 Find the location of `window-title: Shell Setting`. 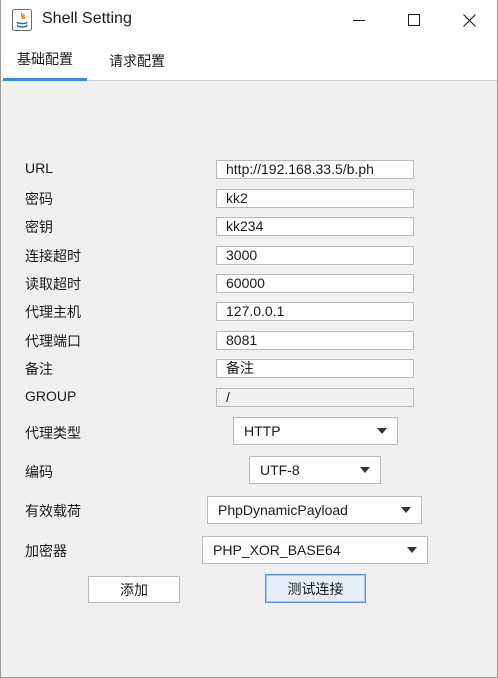

window-title: Shell Setting is located at coordinates (87, 18).